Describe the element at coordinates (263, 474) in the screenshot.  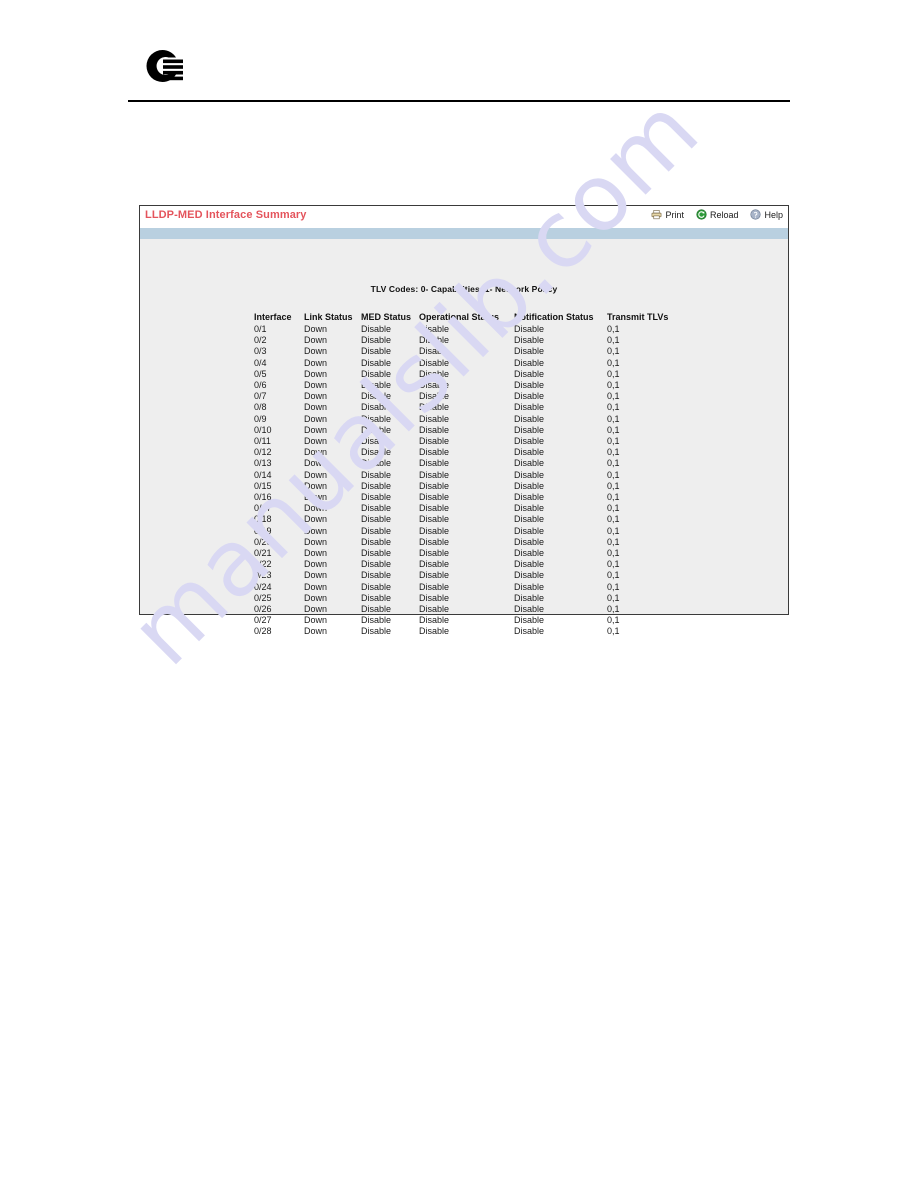
I see `cell-interface: 0/14` at that location.